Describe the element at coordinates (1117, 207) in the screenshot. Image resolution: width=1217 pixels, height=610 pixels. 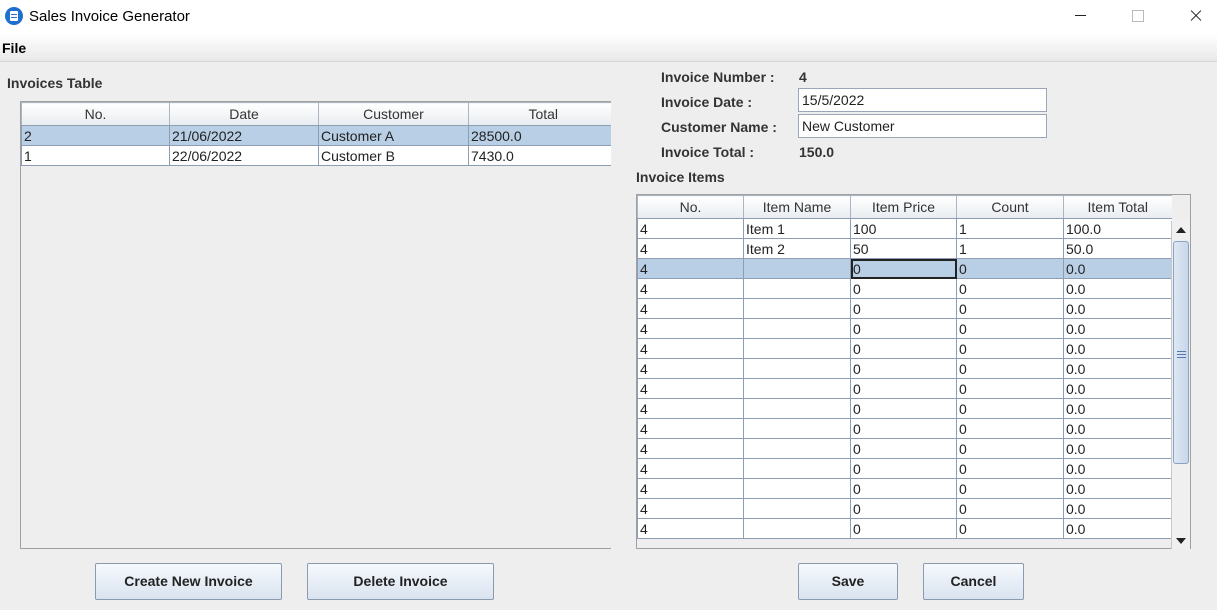
I see `item-header-4: Item Total` at that location.